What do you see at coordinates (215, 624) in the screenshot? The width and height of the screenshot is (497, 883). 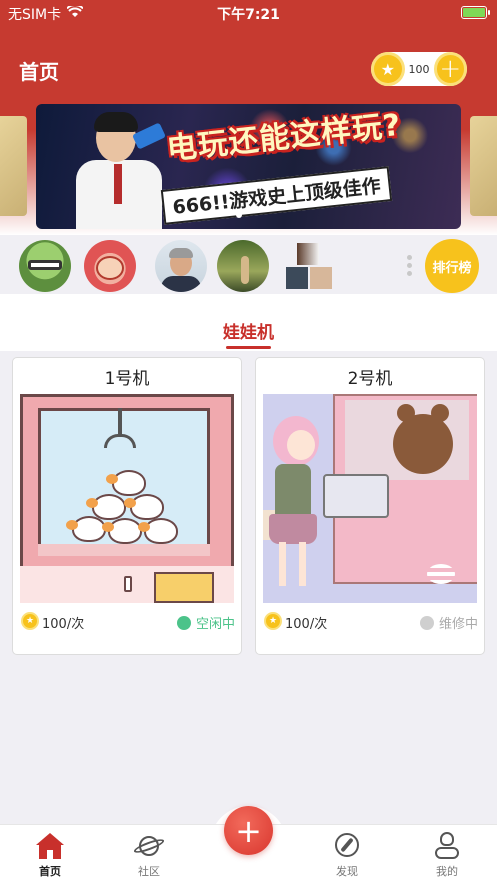 I see `status-text: 空闲中` at bounding box center [215, 624].